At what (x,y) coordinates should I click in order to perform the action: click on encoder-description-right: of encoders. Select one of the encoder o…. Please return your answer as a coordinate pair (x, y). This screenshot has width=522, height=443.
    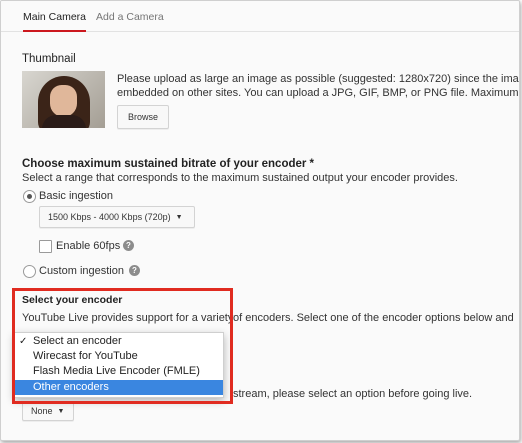
    Looking at the image, I should click on (373, 318).